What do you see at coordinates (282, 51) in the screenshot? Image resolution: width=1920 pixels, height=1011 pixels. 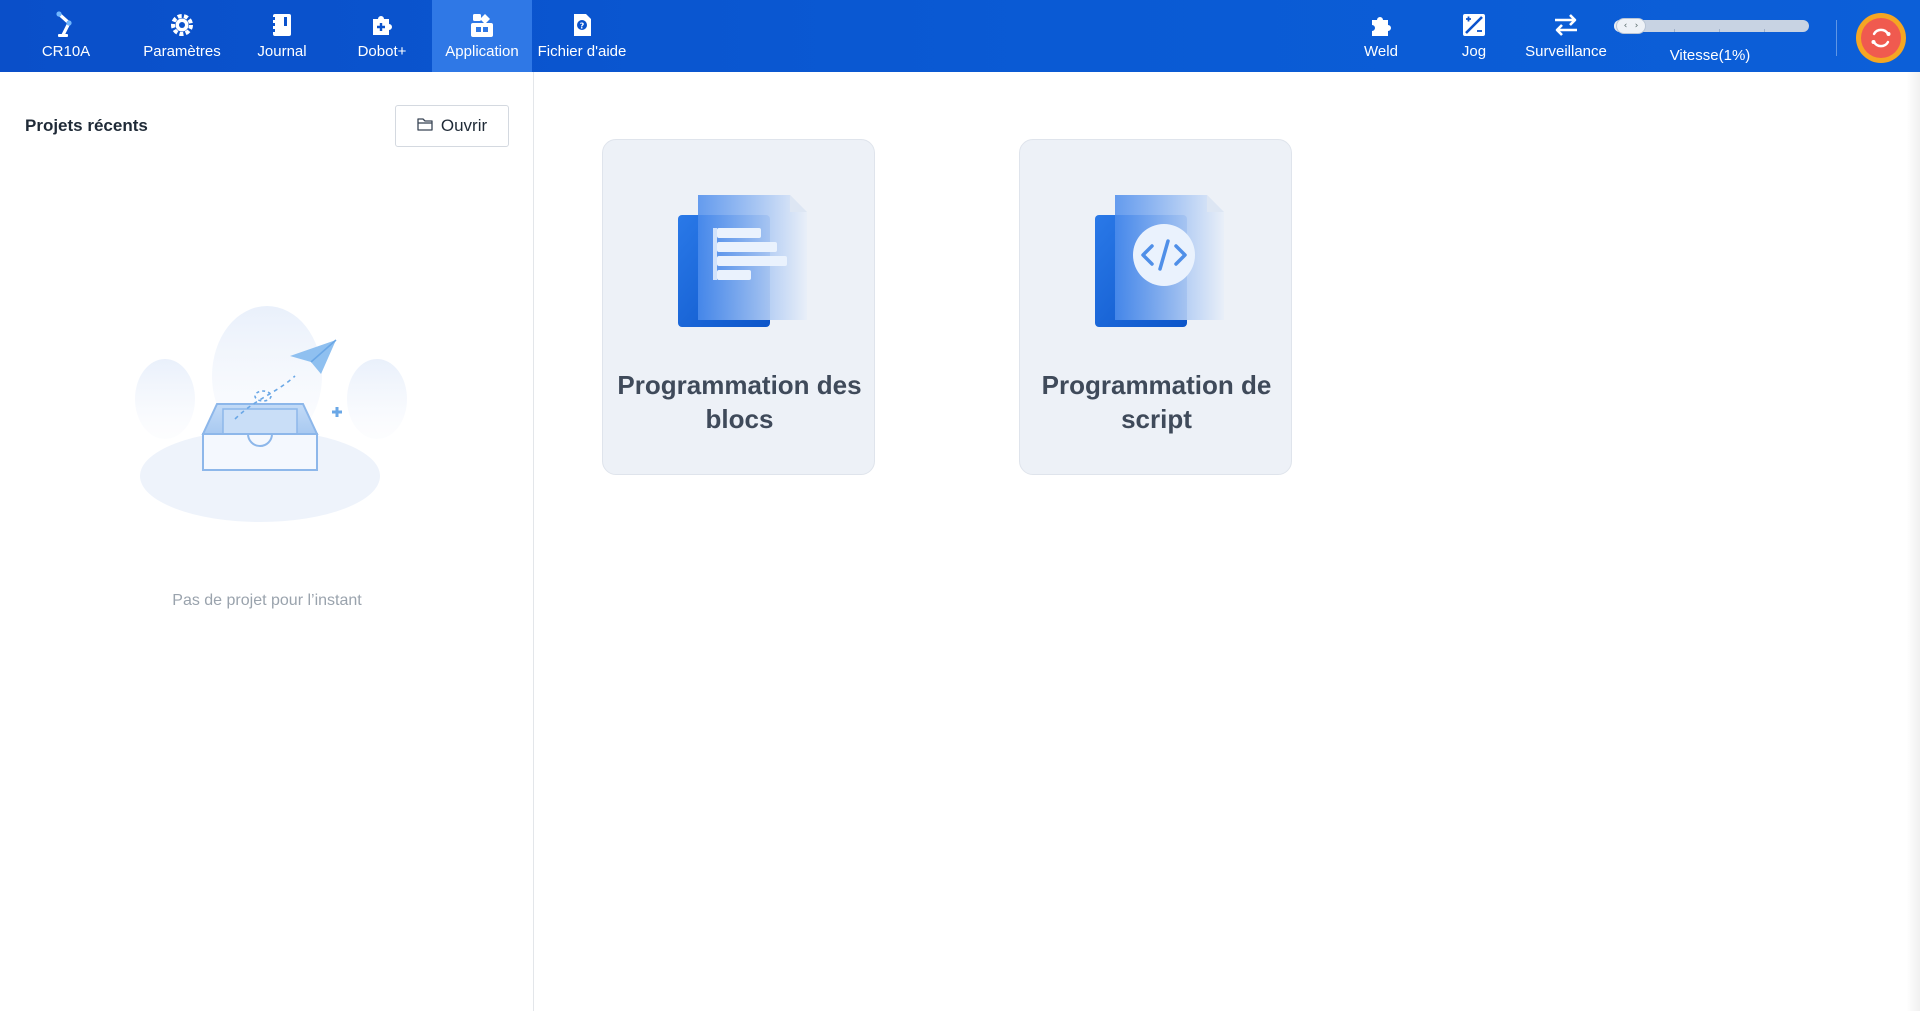 I see `nav-label: Journal` at bounding box center [282, 51].